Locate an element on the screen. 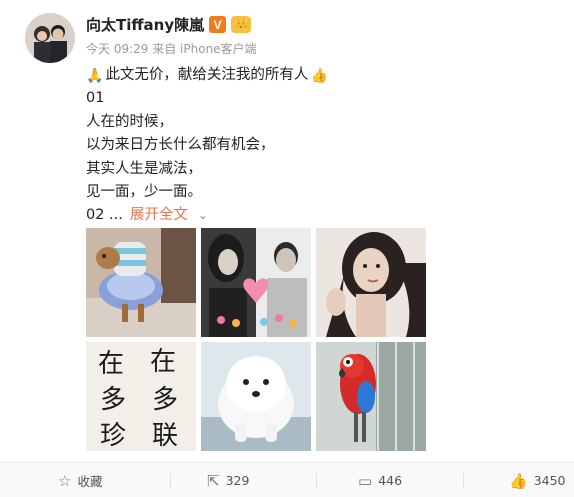 This screenshot has width=574, height=497. calligraphy-char: 联 is located at coordinates (165, 436).